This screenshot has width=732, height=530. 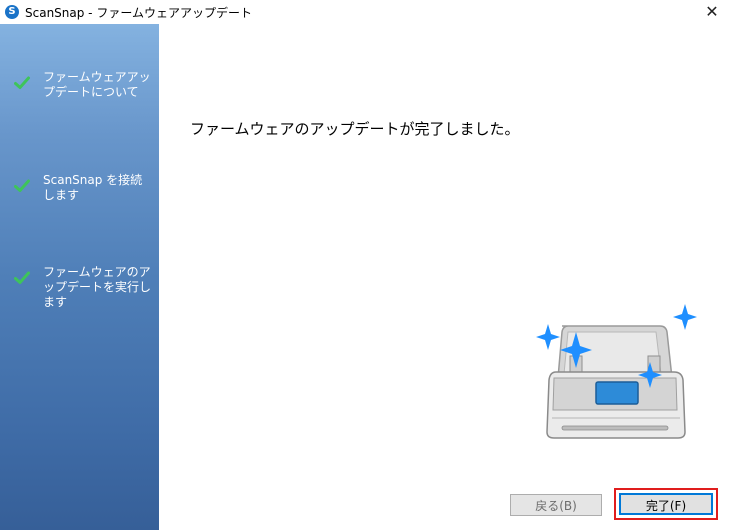 What do you see at coordinates (366, 12) in the screenshot?
I see `title-bar: S ScanSnap - ファームウェアアップデート ✕` at bounding box center [366, 12].